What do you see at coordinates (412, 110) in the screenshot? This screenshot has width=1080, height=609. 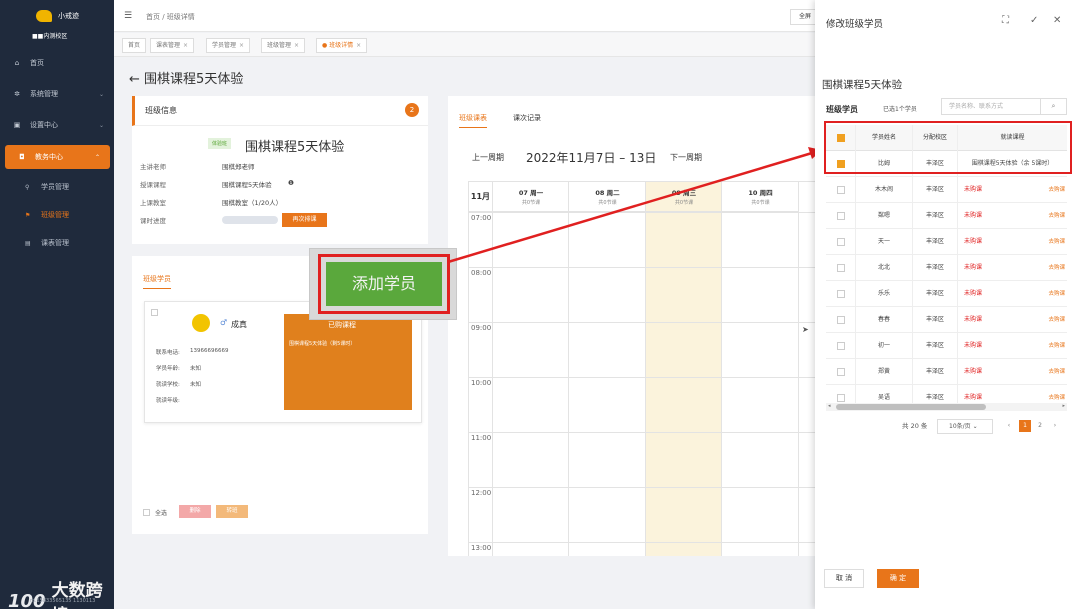 I see `edit-icon: 2` at bounding box center [412, 110].